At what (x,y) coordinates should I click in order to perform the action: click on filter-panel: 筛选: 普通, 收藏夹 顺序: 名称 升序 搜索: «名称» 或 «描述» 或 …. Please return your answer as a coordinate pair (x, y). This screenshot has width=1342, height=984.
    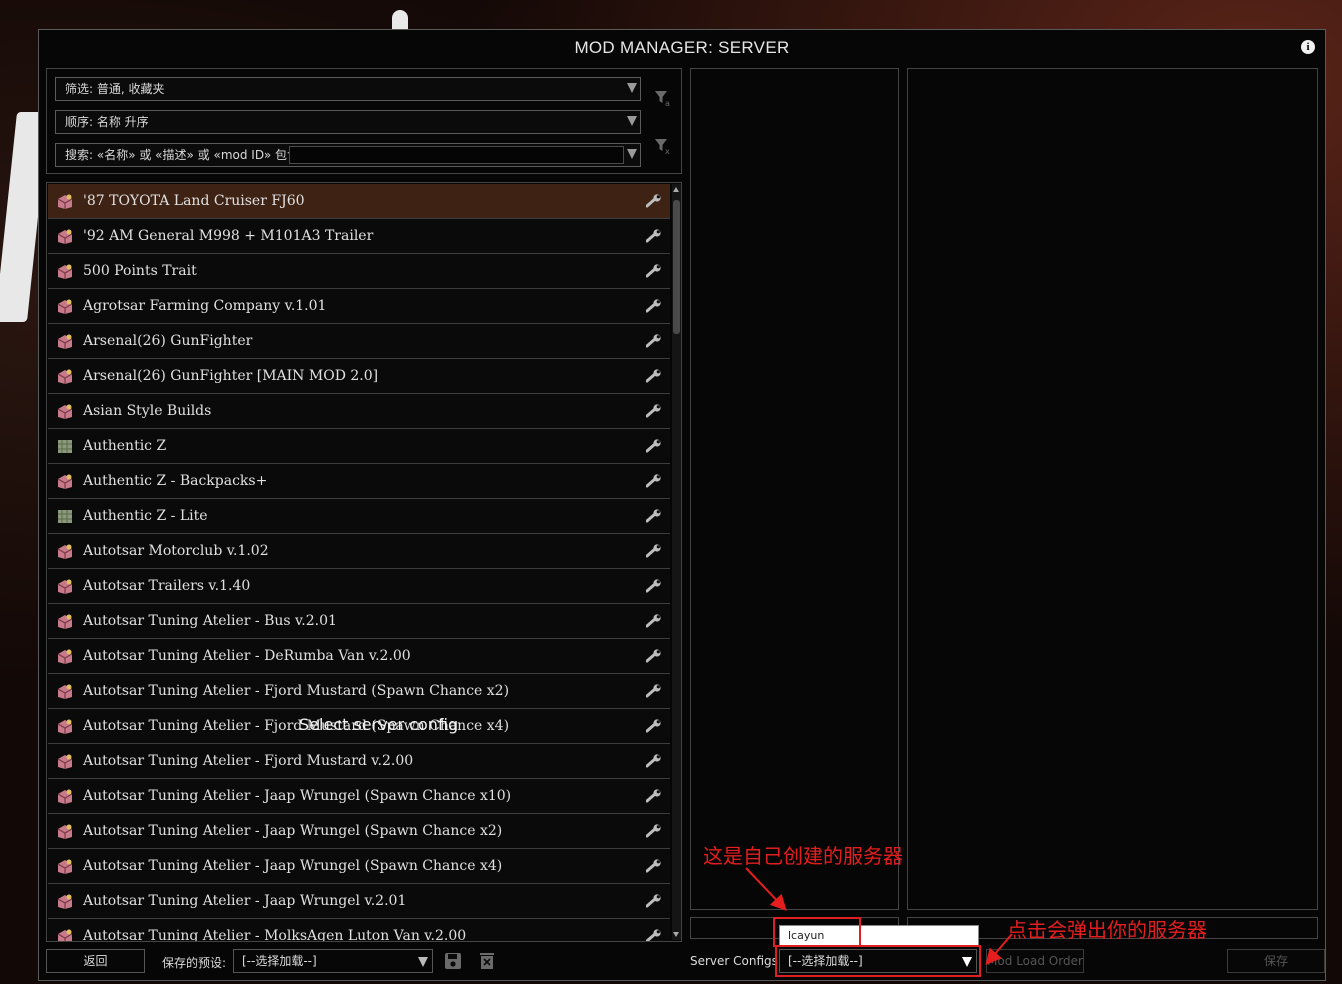
    Looking at the image, I should click on (364, 121).